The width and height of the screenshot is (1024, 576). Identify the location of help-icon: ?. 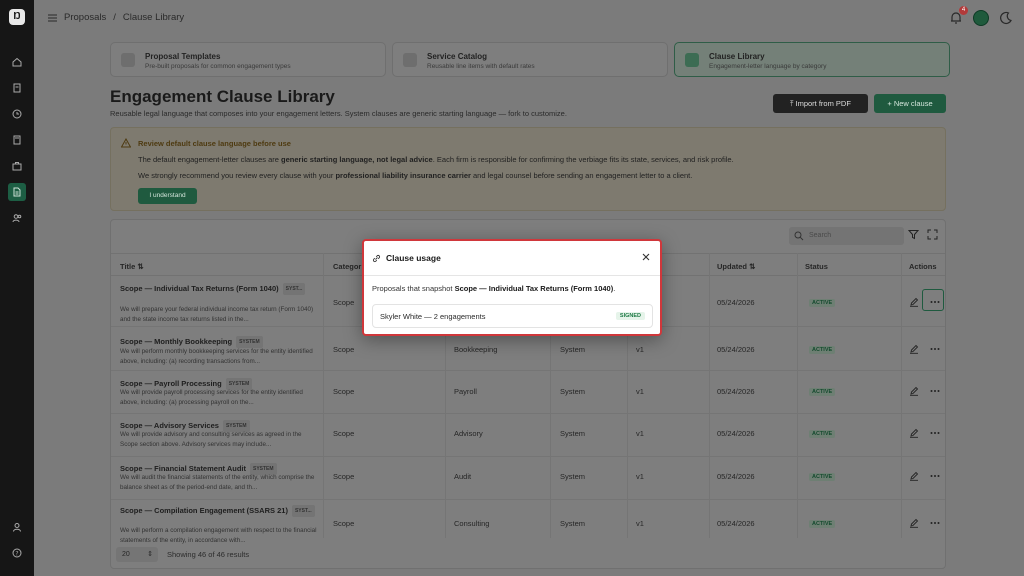
(17, 553).